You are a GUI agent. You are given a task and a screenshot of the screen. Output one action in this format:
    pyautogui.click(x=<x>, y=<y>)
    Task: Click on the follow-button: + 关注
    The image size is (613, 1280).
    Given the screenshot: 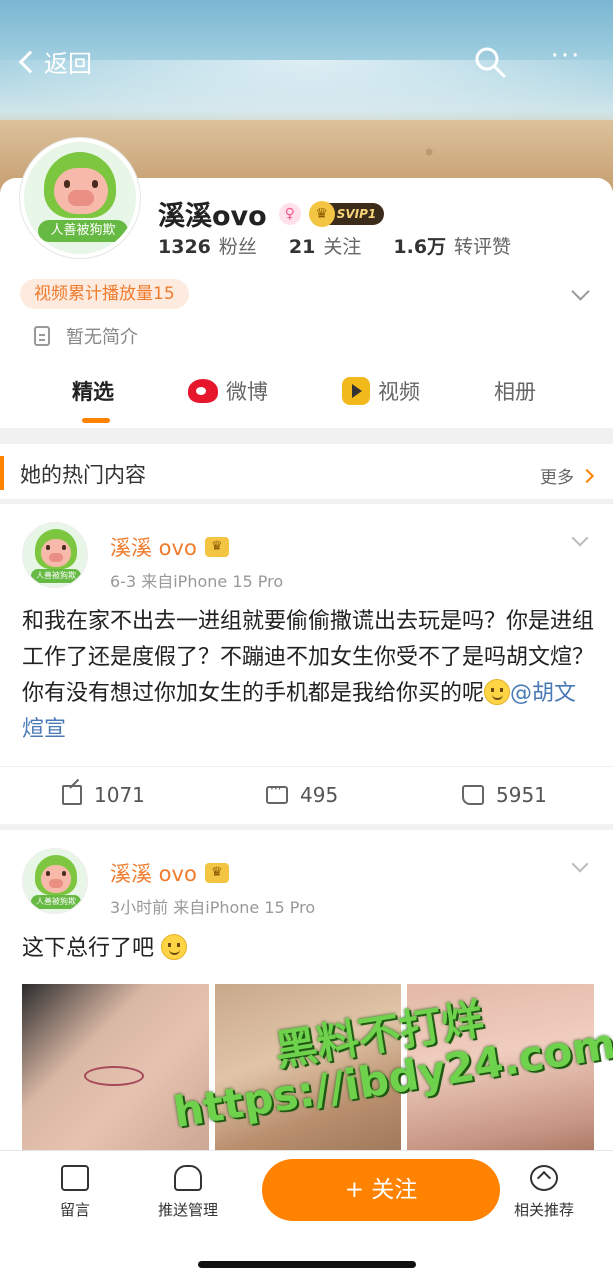 What is the action you would take?
    pyautogui.click(x=381, y=1190)
    